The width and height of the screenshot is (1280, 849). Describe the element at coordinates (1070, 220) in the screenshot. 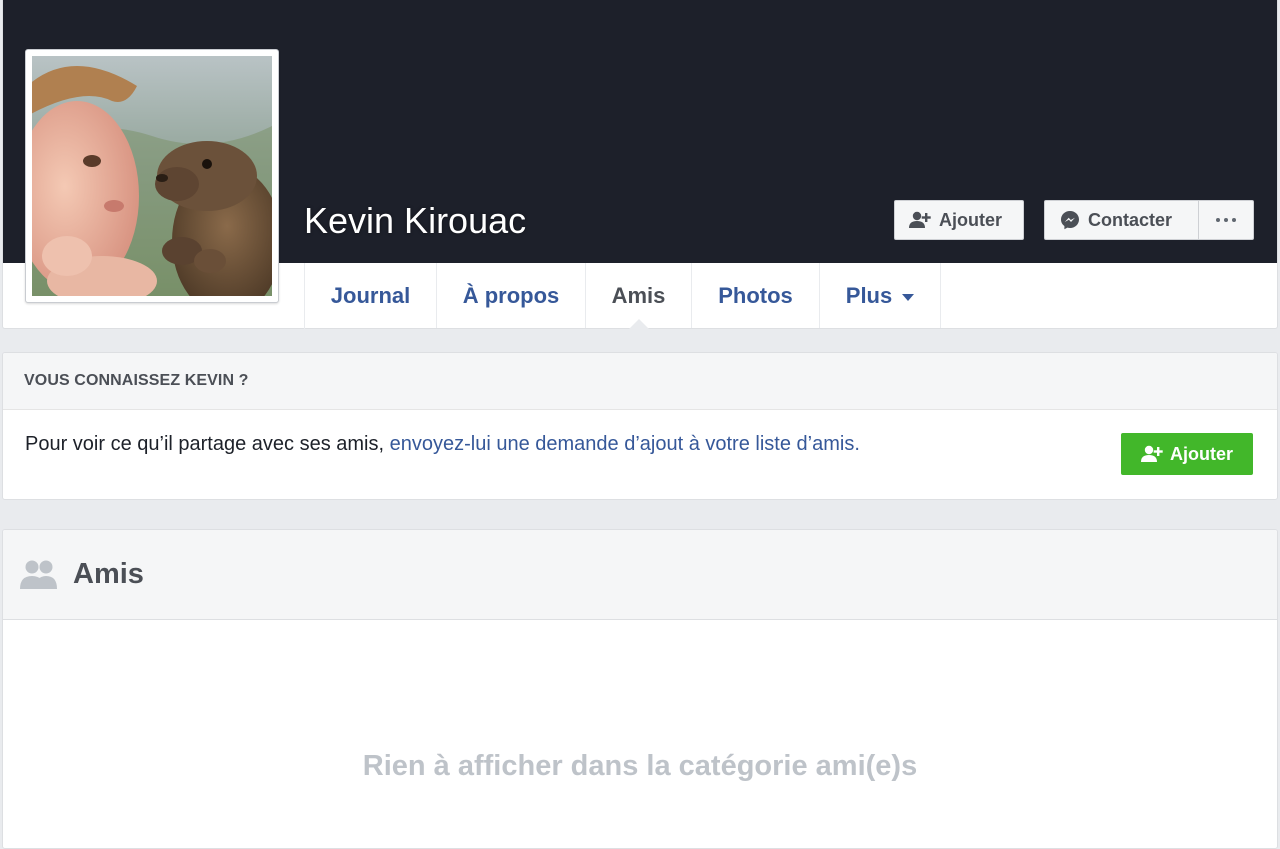

I see `messenger-icon` at that location.